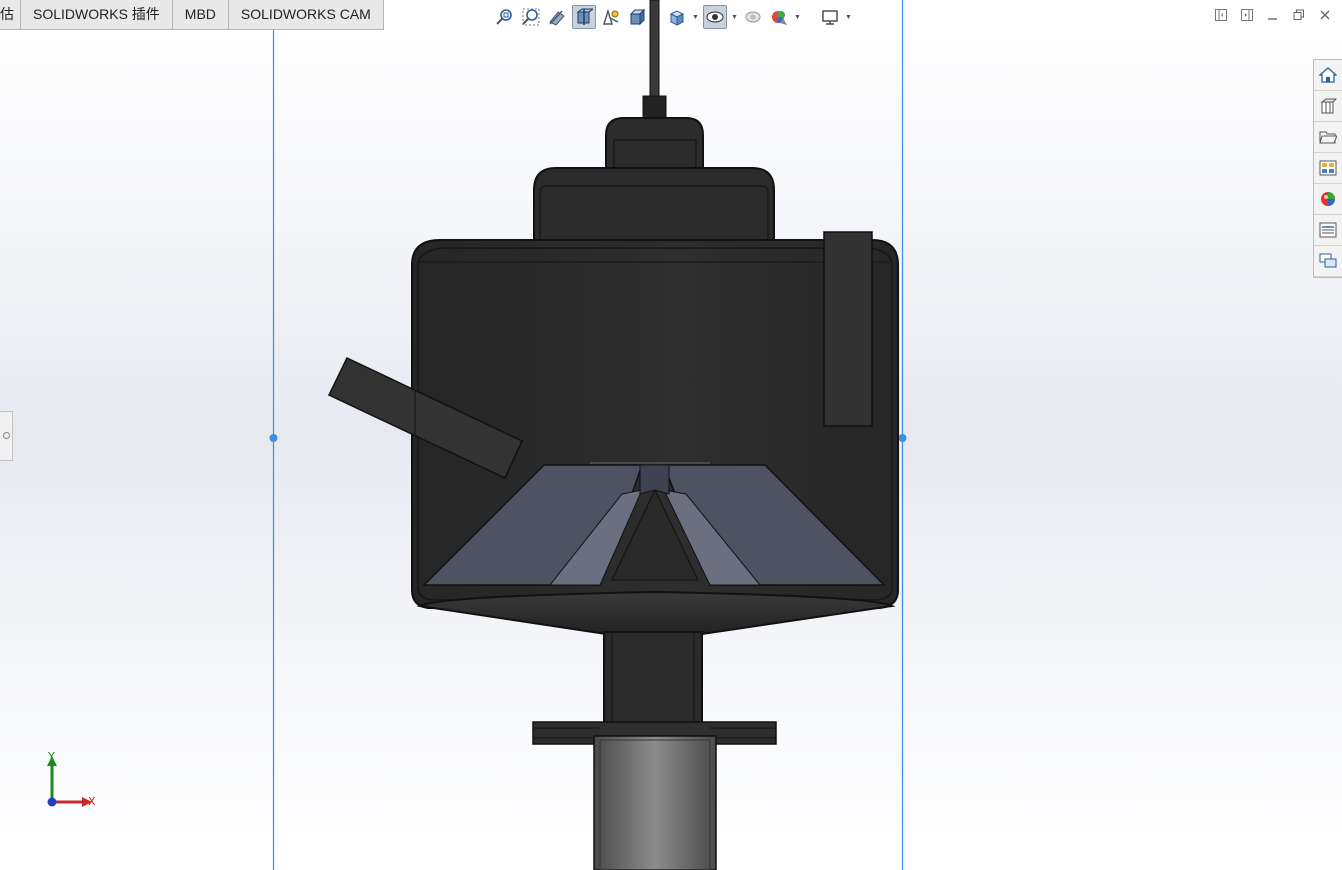 Image resolution: width=1342 pixels, height=870 pixels. I want to click on display-style-icon, so click(715, 17).